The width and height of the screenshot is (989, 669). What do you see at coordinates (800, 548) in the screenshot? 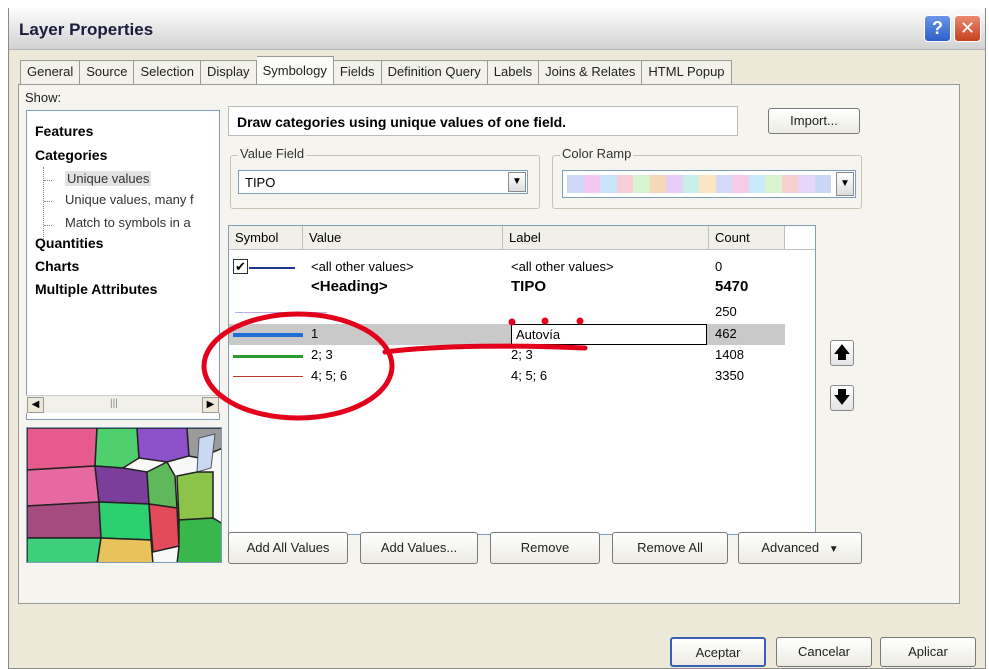
I see `advanced-button: Advanced ▼` at bounding box center [800, 548].